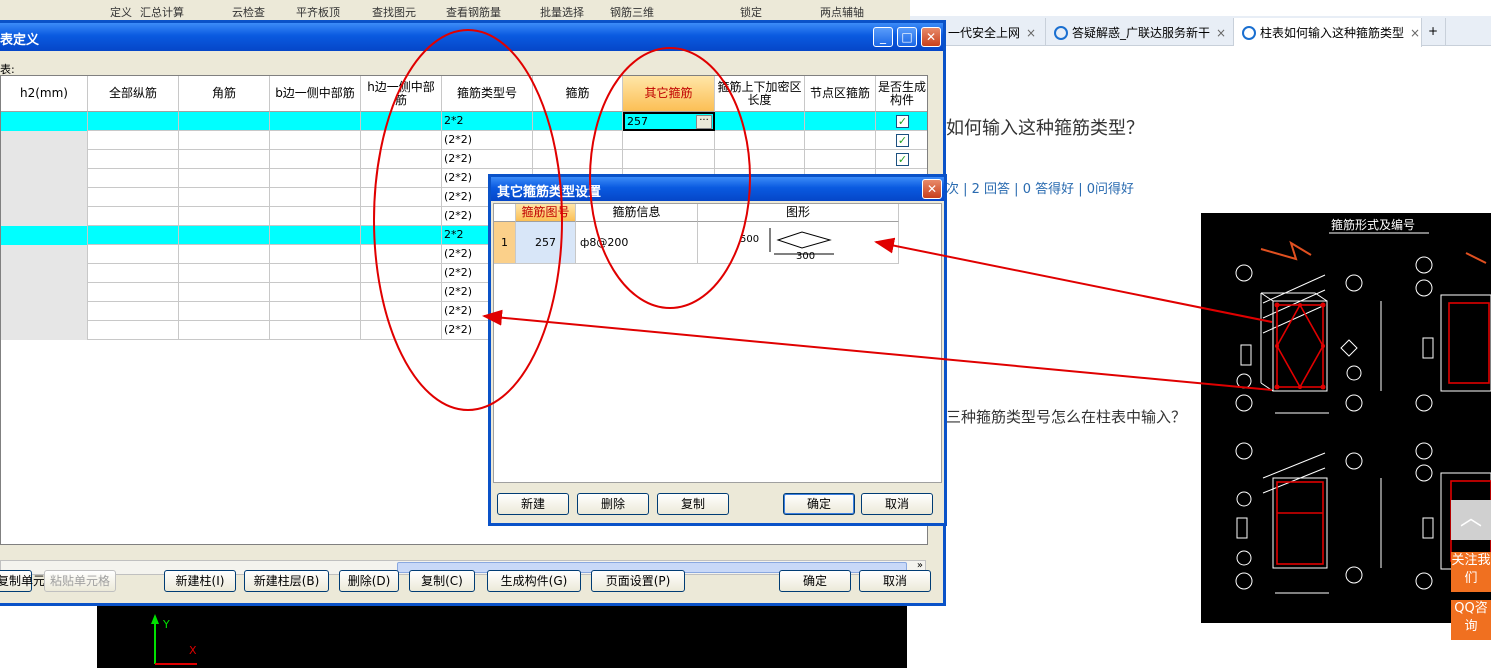 This screenshot has width=1491, height=671. I want to click on toolbar-item: 两点辅轴, so click(842, 12).